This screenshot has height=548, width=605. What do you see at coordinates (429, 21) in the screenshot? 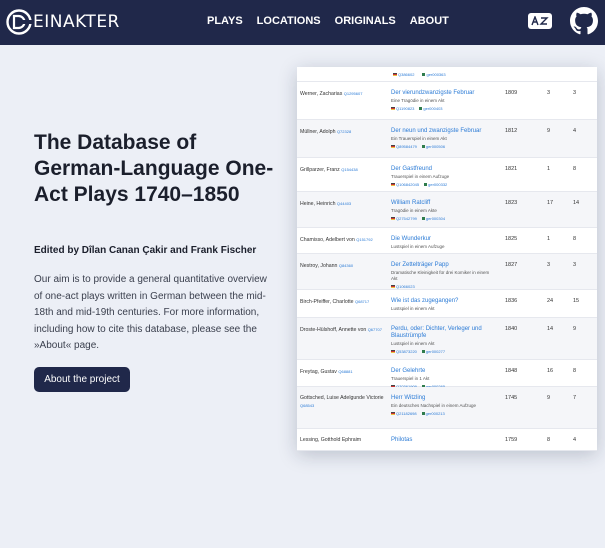
I see `nav-about: ABOUT` at bounding box center [429, 21].